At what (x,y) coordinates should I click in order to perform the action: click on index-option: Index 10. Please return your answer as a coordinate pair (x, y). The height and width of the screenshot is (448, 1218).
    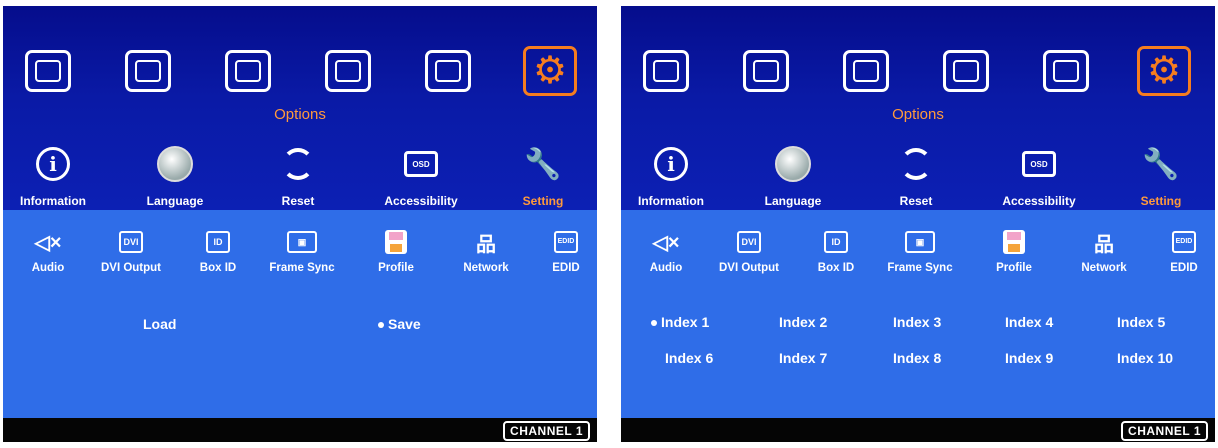
    Looking at the image, I should click on (1145, 358).